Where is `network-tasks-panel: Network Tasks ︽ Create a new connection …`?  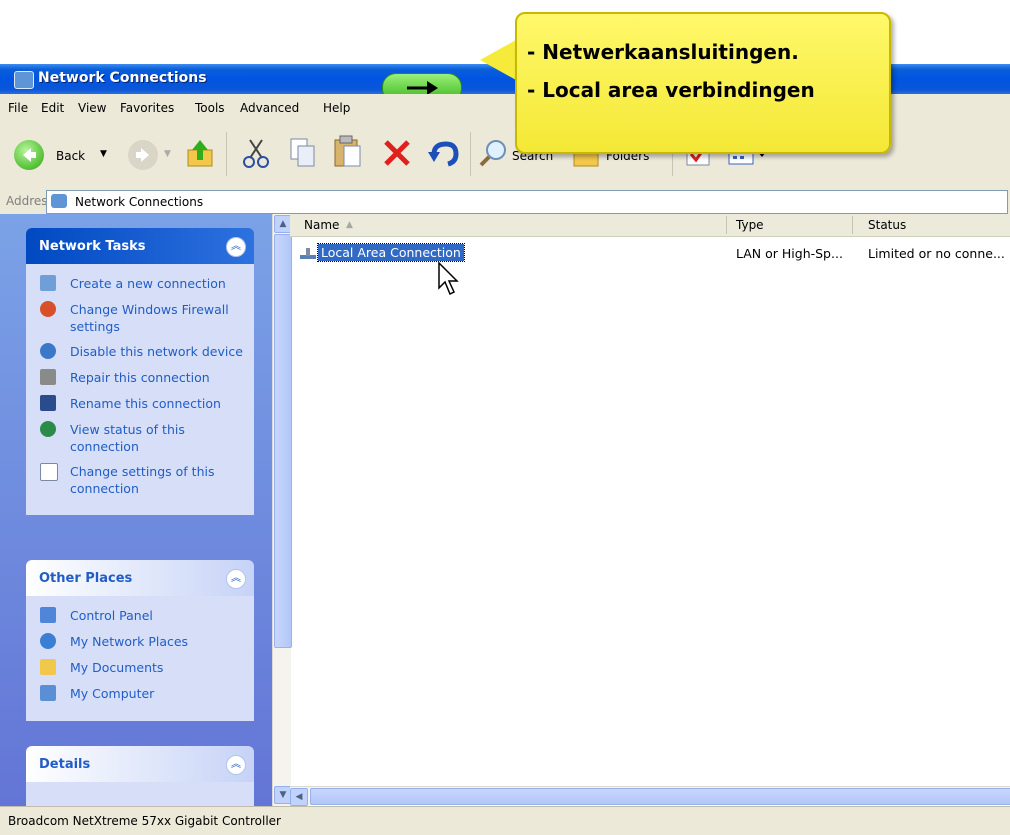 network-tasks-panel: Network Tasks ︽ Create a new connection … is located at coordinates (140, 371).